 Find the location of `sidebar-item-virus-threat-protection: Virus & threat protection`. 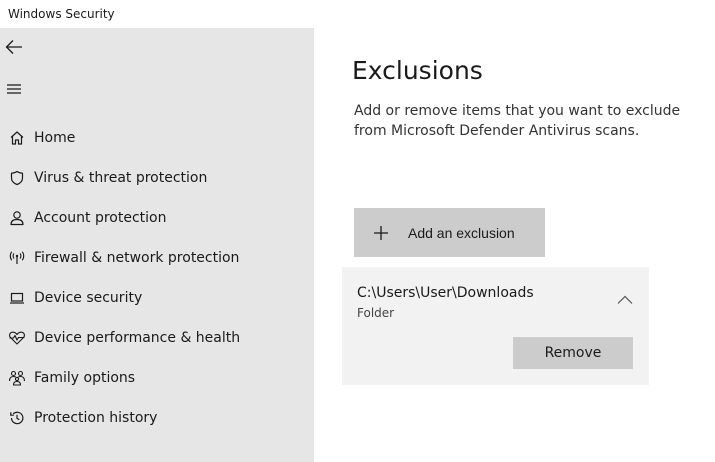

sidebar-item-virus-threat-protection: Virus & threat protection is located at coordinates (157, 178).